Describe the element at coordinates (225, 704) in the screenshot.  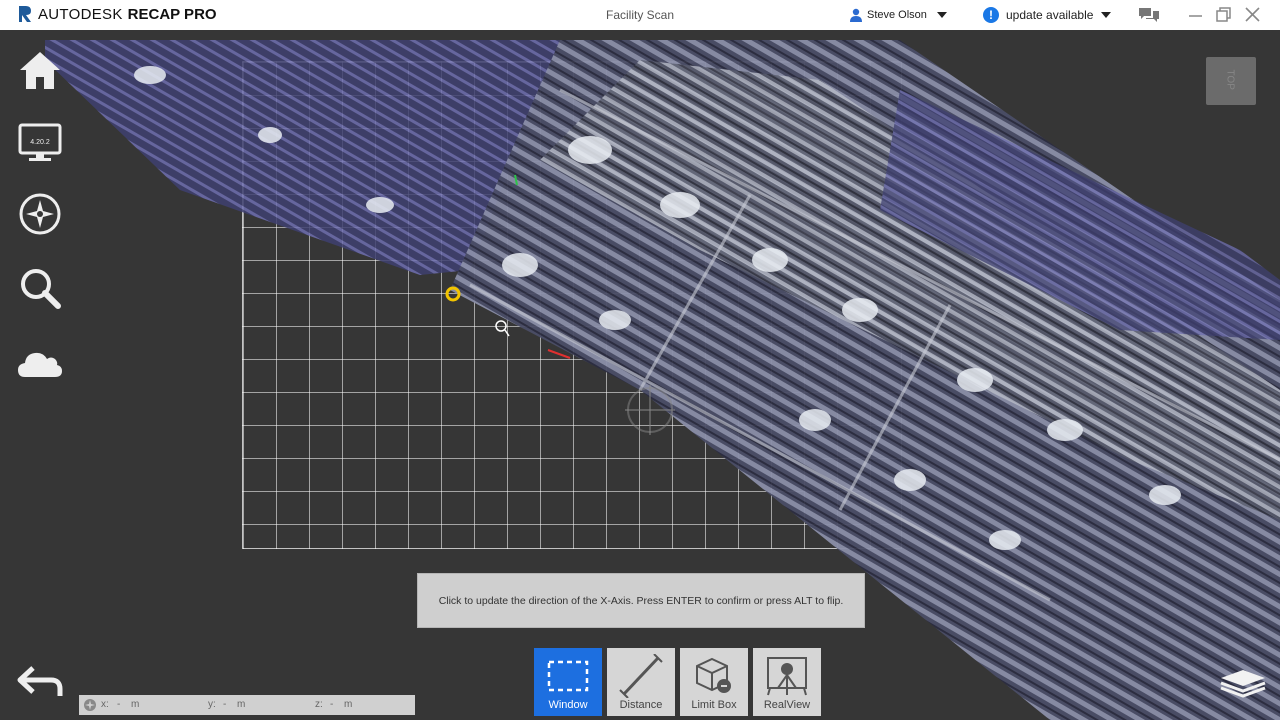
I see `y-coordinate-value: -` at that location.